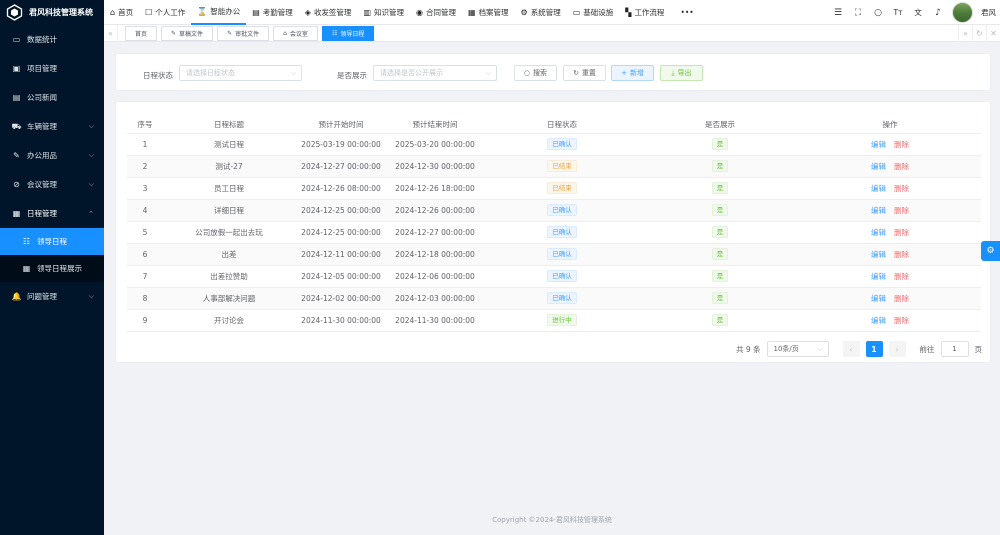  Describe the element at coordinates (91, 155) in the screenshot. I see `chevron-down-icon: ⌵` at that location.